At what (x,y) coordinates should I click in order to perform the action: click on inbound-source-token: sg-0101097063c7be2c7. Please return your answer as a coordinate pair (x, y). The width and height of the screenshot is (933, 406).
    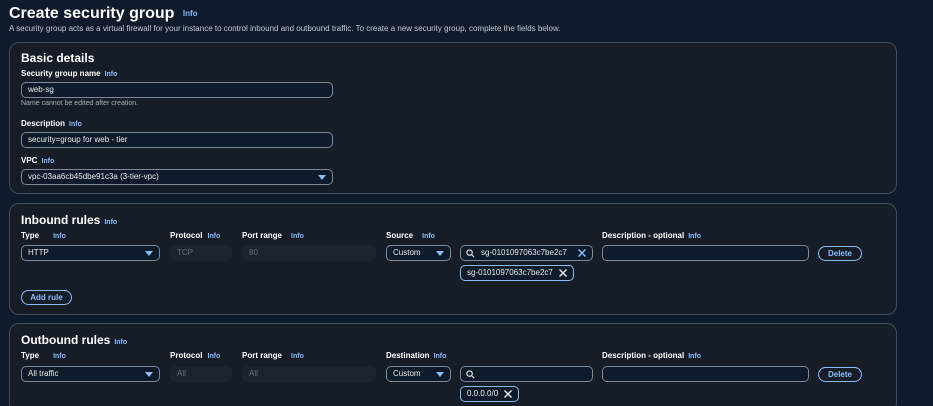
    Looking at the image, I should click on (517, 273).